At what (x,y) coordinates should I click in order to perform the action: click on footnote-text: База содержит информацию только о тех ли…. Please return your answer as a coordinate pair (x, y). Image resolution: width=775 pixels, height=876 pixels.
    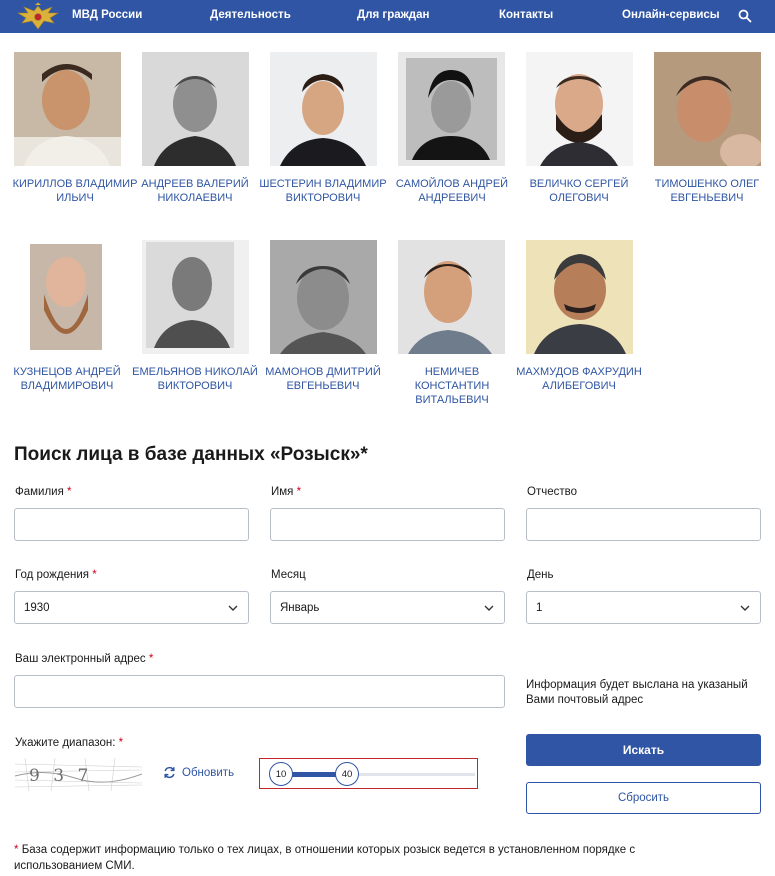
    Looking at the image, I should click on (325, 858).